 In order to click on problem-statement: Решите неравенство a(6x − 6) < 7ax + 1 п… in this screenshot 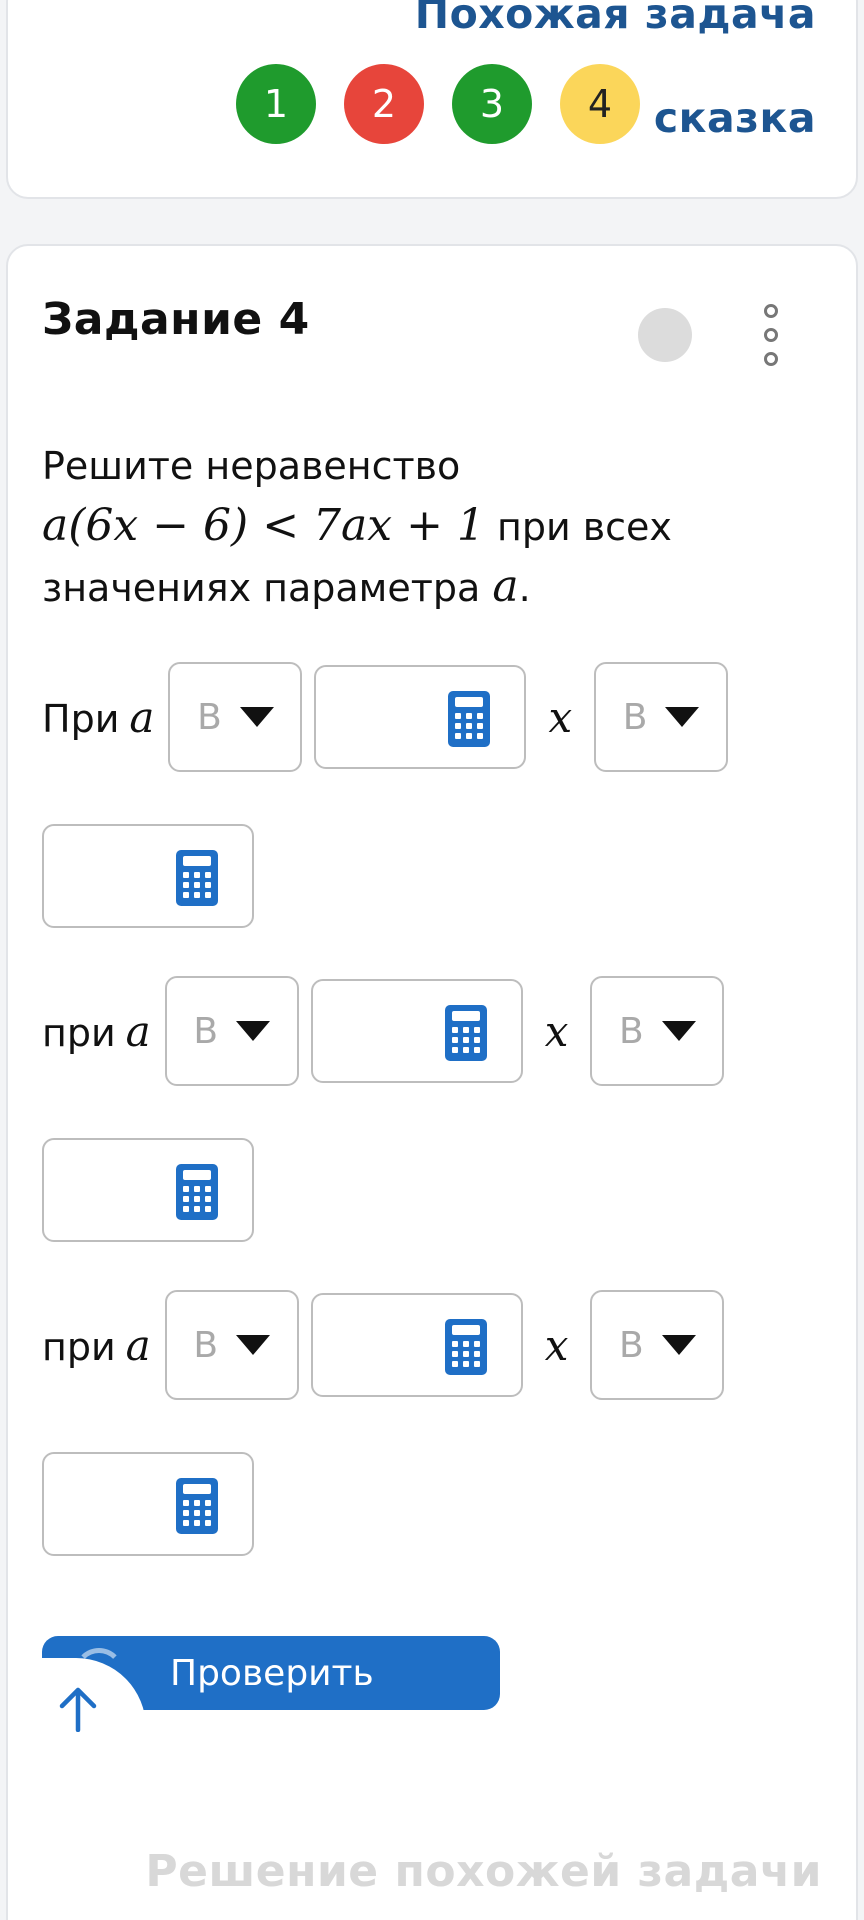, I will do `click(432, 527)`.